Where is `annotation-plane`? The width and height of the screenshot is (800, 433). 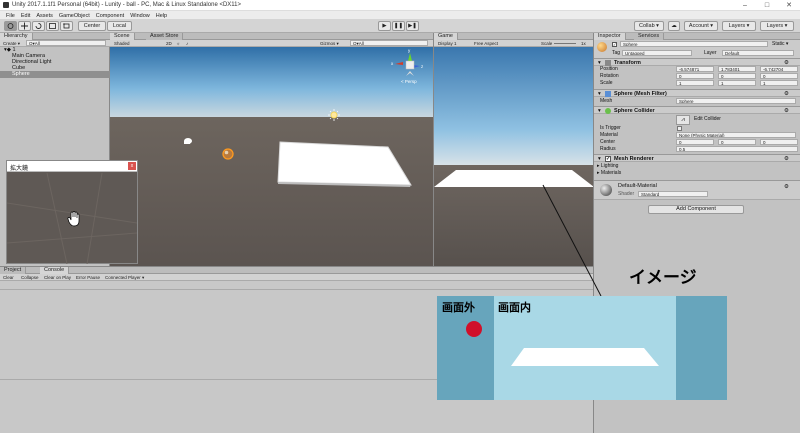
annotation-plane is located at coordinates (585, 357).